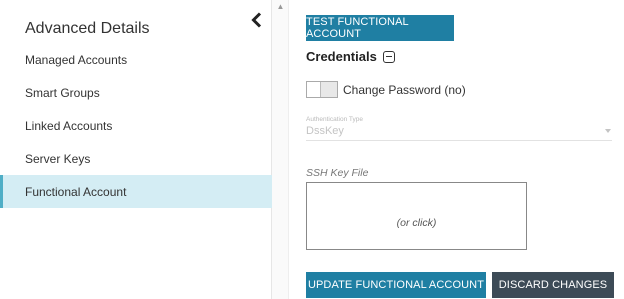 Image resolution: width=624 pixels, height=299 pixels. What do you see at coordinates (380, 28) in the screenshot?
I see `test-functional-account-button: TEST FUNCTIONAL ACCOUNT` at bounding box center [380, 28].